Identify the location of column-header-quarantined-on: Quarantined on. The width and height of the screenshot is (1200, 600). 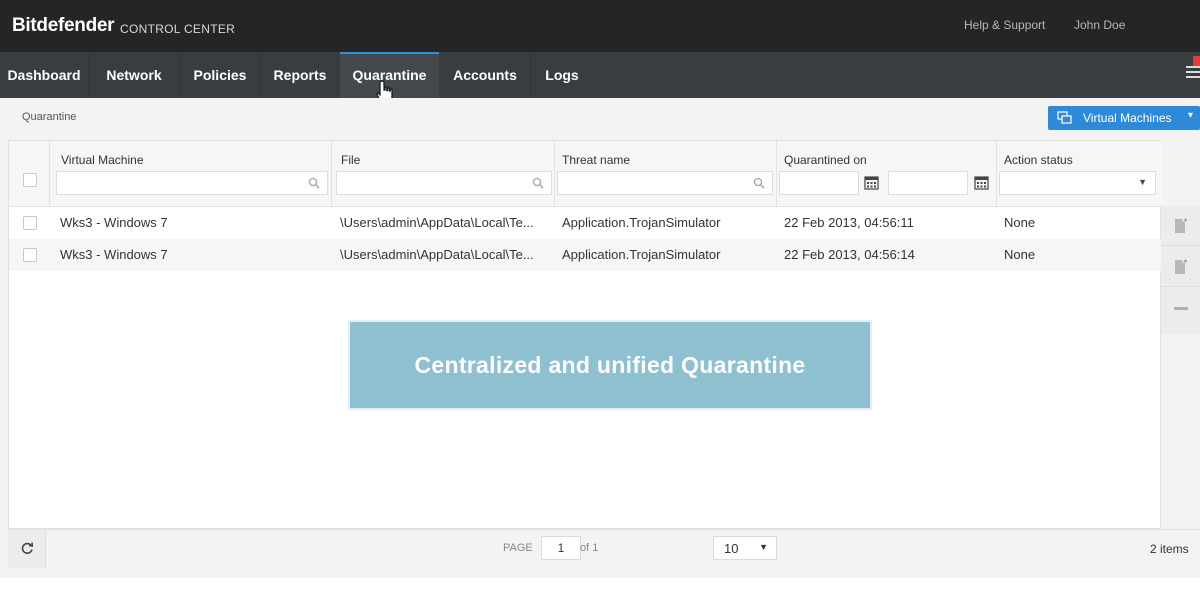
(825, 160).